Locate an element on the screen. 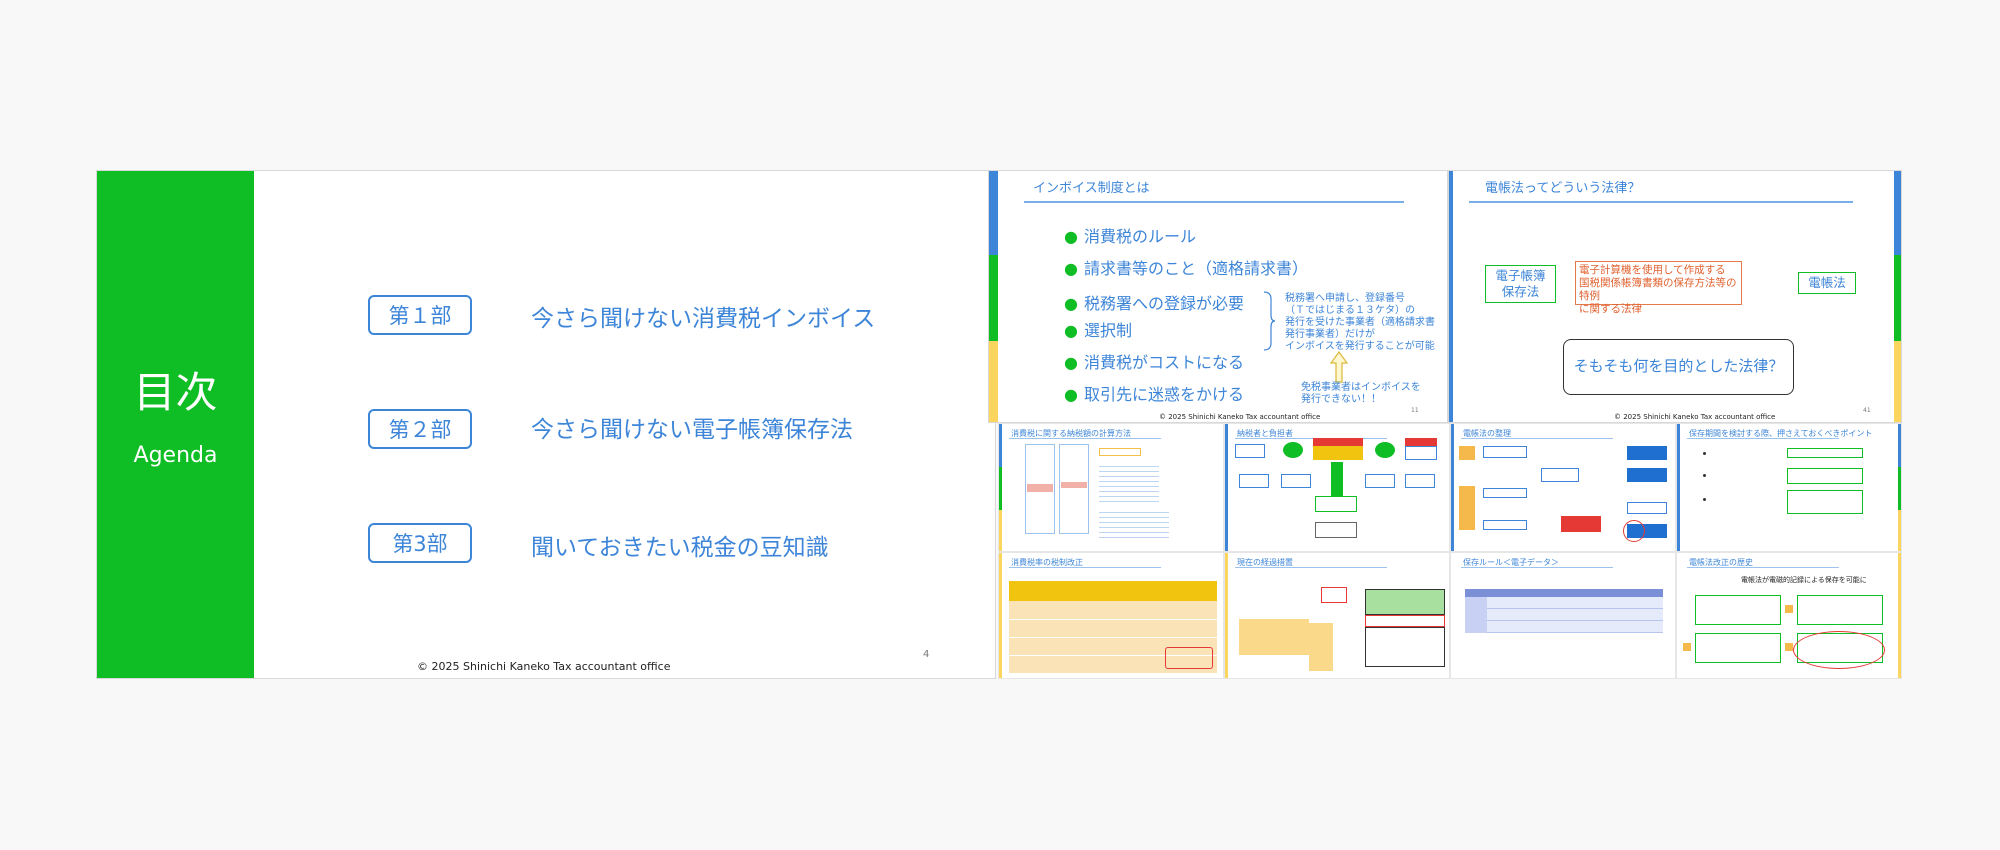 The image size is (2000, 850). invoice-bullet-3: ● 税務署への登録が必要 is located at coordinates (1154, 303).